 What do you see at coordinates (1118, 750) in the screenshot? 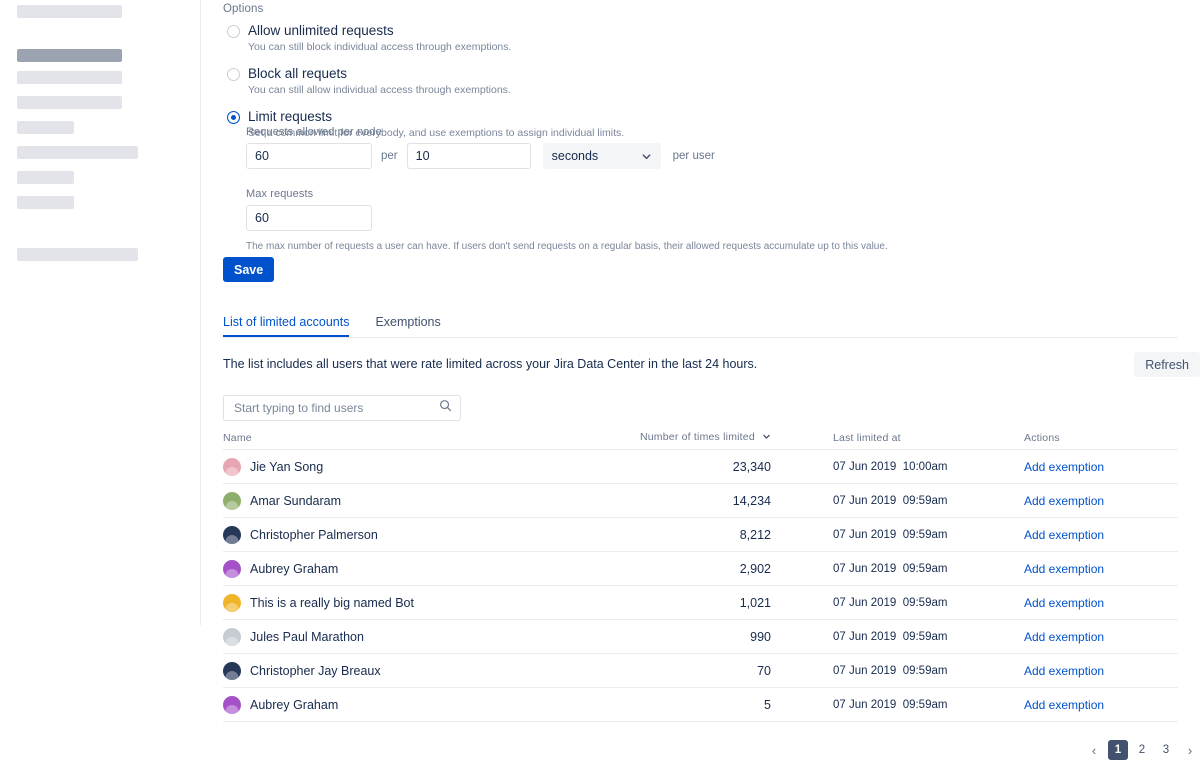
I see `pagination-page-1: 1` at bounding box center [1118, 750].